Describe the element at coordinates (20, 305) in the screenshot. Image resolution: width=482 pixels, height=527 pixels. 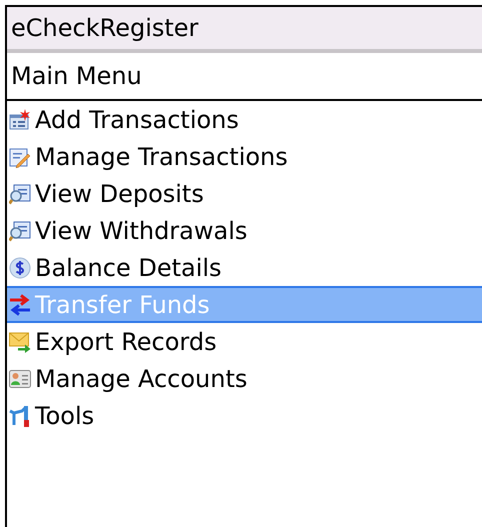
I see `swap-arrows-icon` at that location.